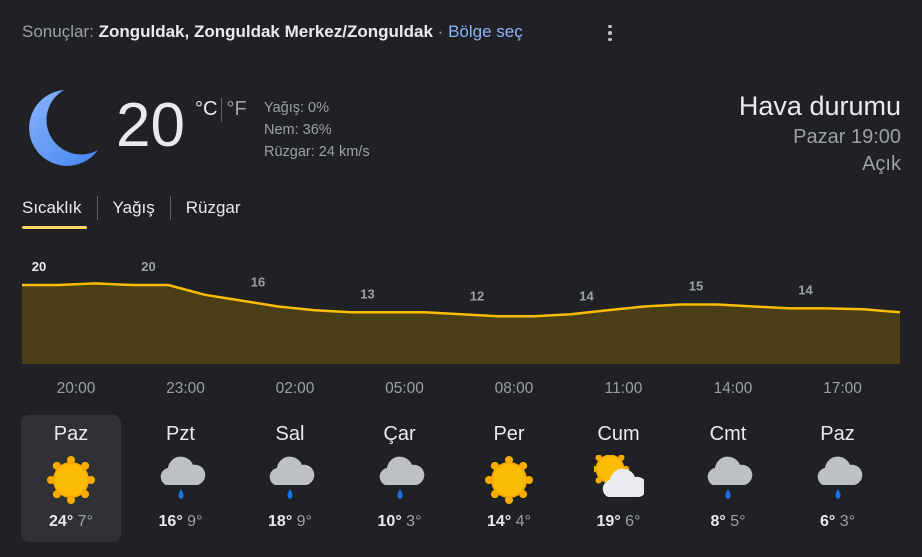 This screenshot has width=922, height=557. Describe the element at coordinates (827, 521) in the screenshot. I see `day-high: 6°` at that location.